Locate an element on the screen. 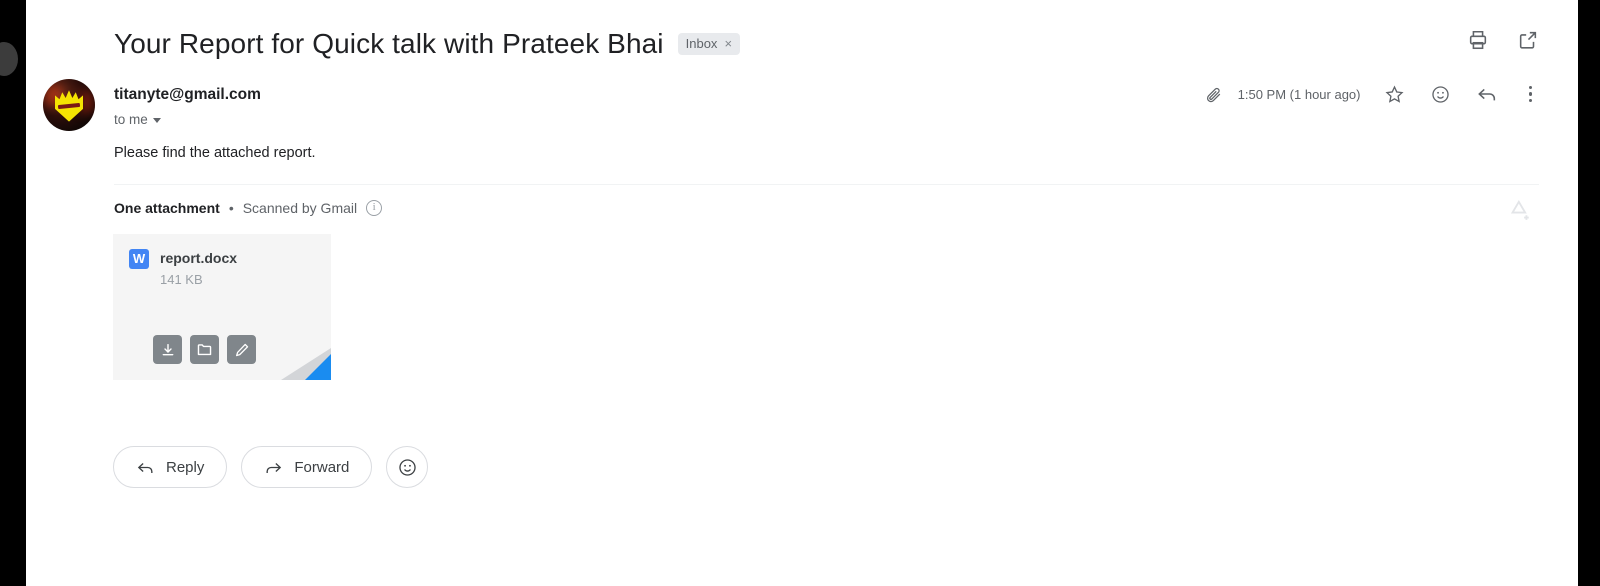 The image size is (1600, 586). message-timestamp: 1:50 PM (1 hour ago) is located at coordinates (1299, 94).